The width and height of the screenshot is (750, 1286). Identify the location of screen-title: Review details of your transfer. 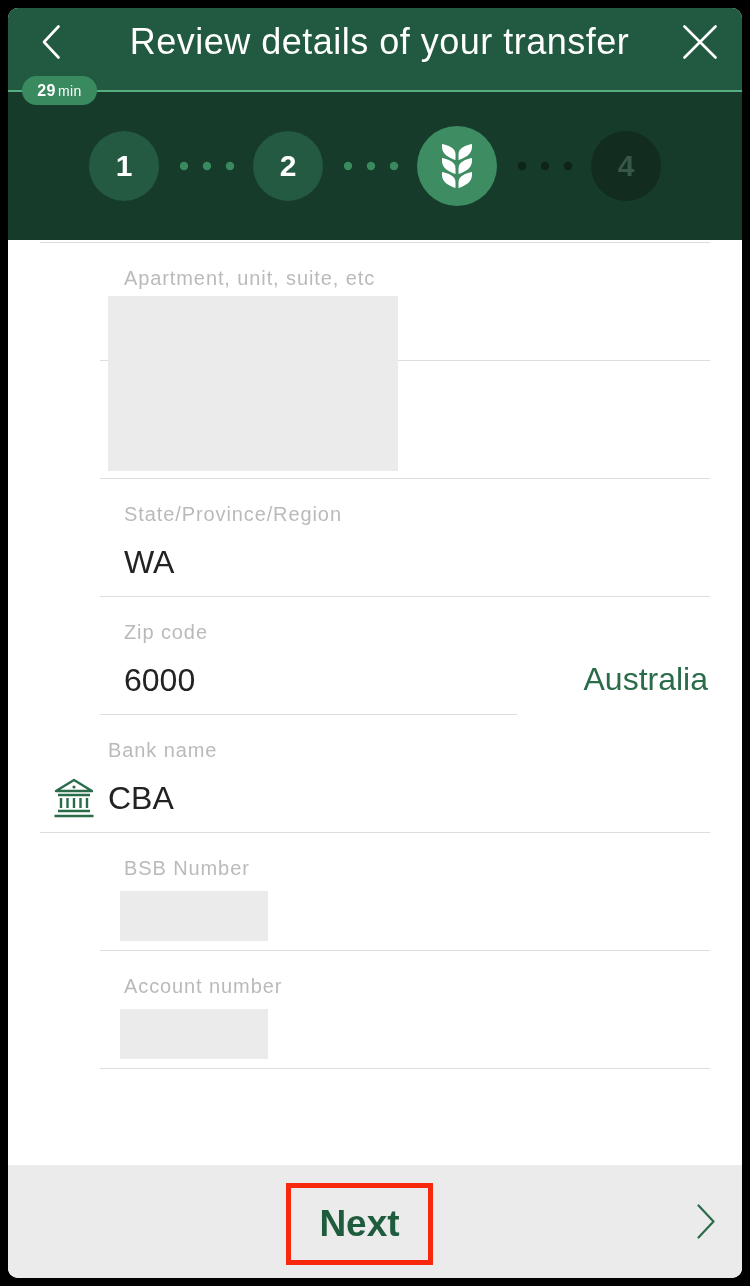
(379, 42).